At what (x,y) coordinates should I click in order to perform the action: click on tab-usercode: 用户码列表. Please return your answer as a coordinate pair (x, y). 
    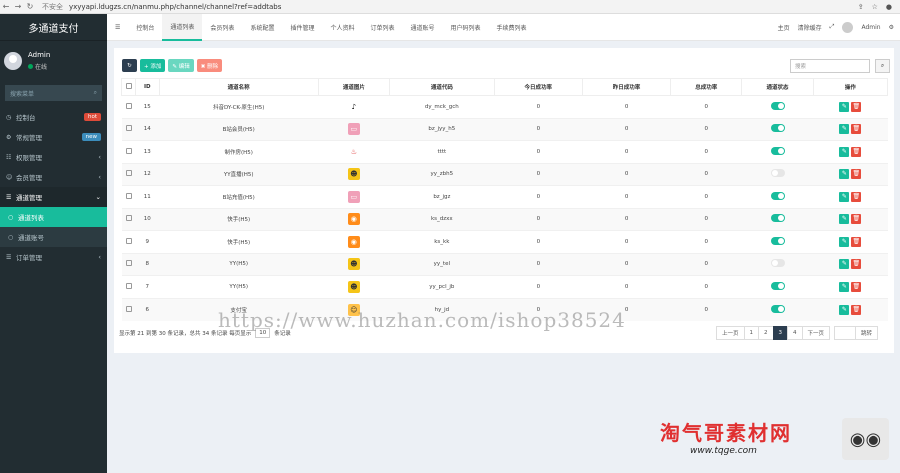
    Looking at the image, I should click on (466, 27).